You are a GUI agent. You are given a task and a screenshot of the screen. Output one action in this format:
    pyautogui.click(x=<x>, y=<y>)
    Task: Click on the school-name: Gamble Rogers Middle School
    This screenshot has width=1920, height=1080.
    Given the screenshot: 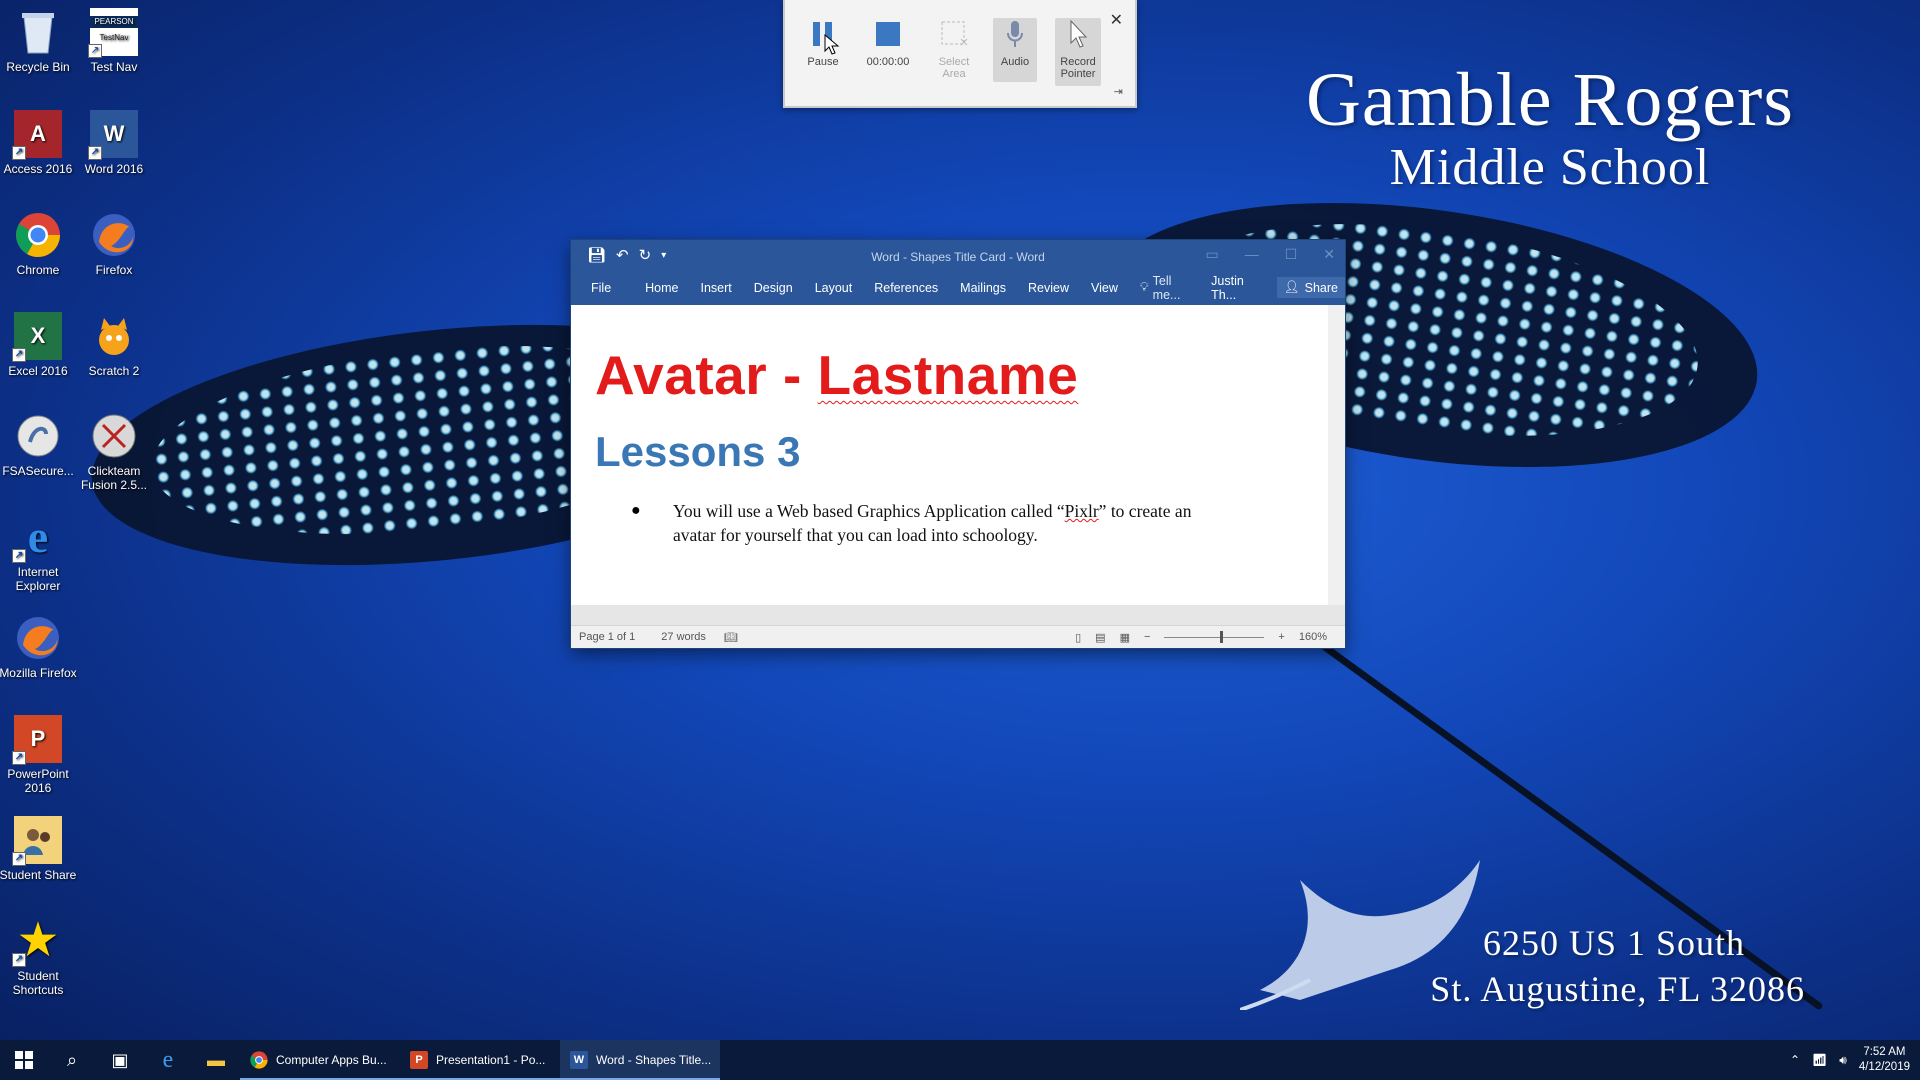 What is the action you would take?
    pyautogui.click(x=1550, y=128)
    